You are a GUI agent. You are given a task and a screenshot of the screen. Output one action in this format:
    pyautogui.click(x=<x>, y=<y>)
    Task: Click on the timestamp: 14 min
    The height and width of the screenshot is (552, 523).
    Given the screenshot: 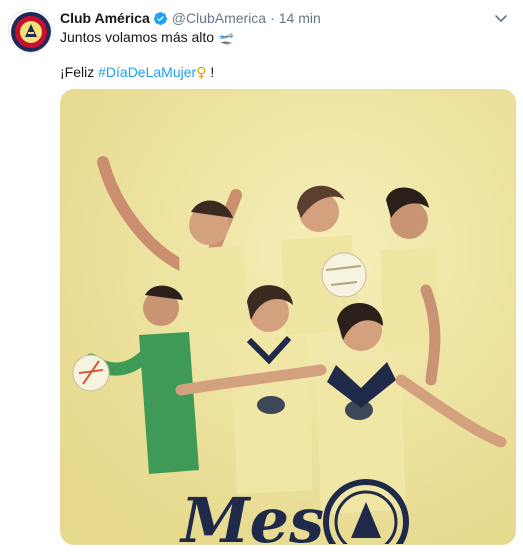 What is the action you would take?
    pyautogui.click(x=300, y=18)
    